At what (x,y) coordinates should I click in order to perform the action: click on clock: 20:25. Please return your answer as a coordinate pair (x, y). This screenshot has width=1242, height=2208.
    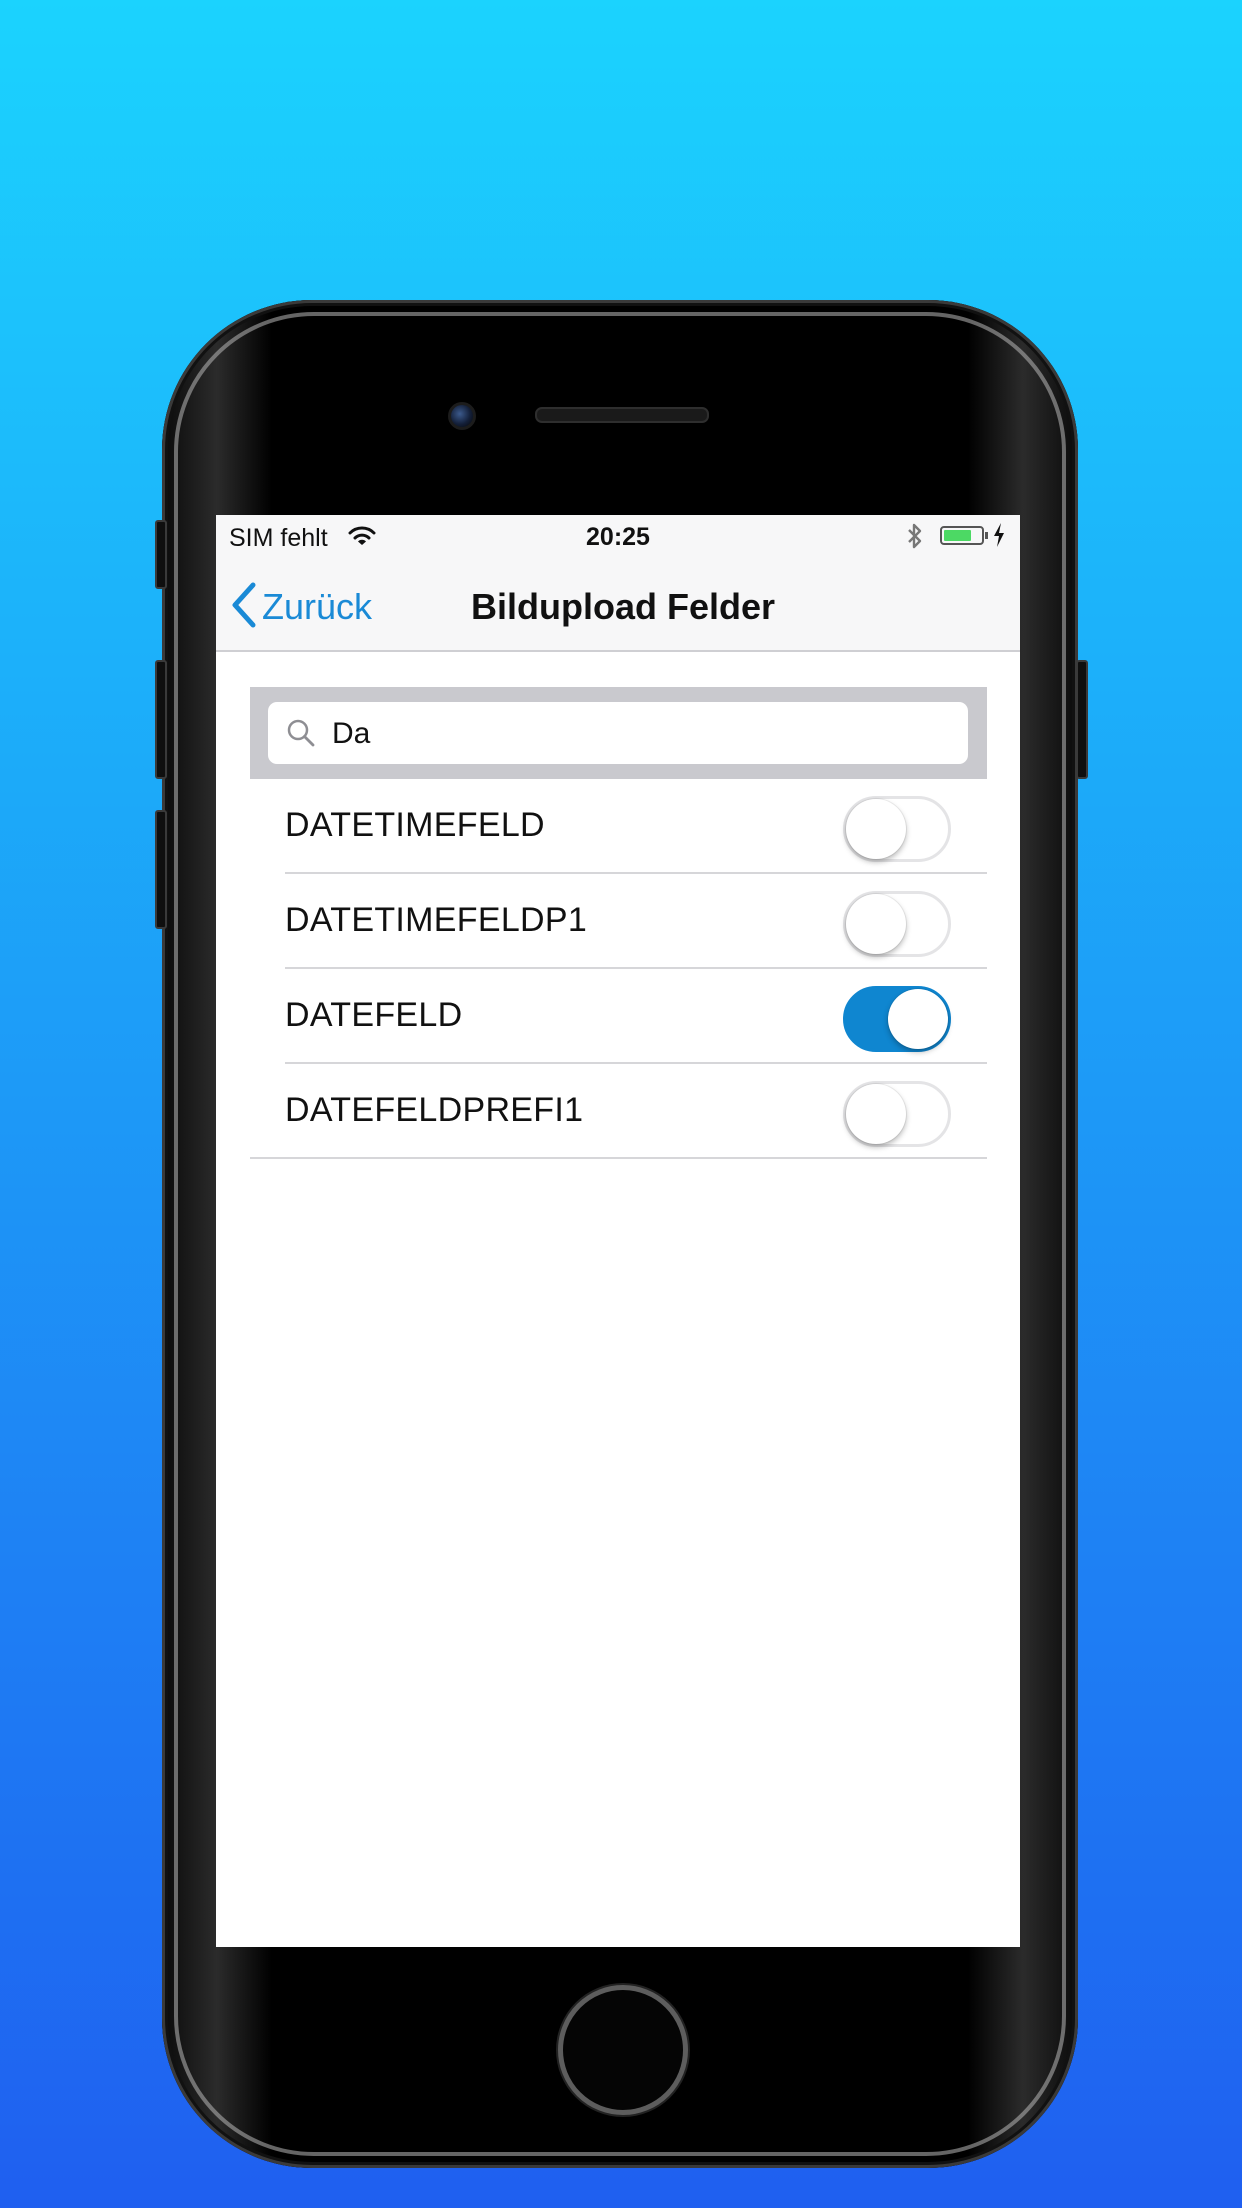
    Looking at the image, I should click on (618, 537).